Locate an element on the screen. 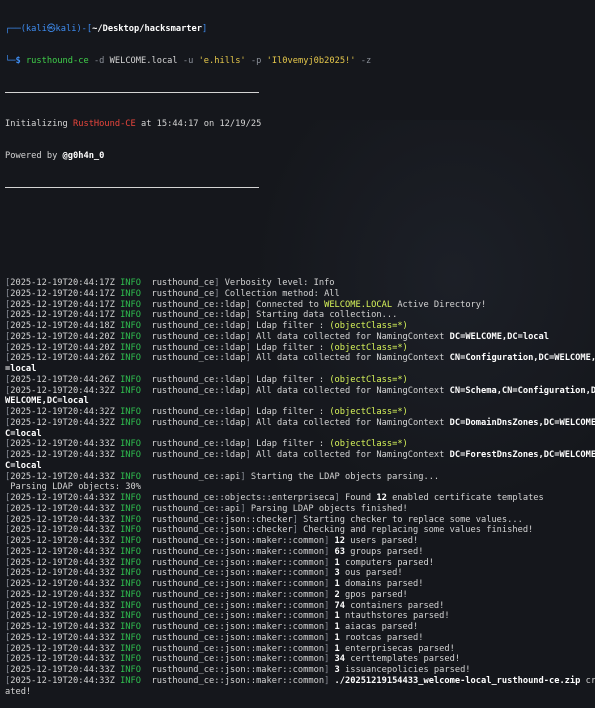 Image resolution: width=595 pixels, height=708 pixels. log-message: issuancepolicies parsed! is located at coordinates (405, 670).